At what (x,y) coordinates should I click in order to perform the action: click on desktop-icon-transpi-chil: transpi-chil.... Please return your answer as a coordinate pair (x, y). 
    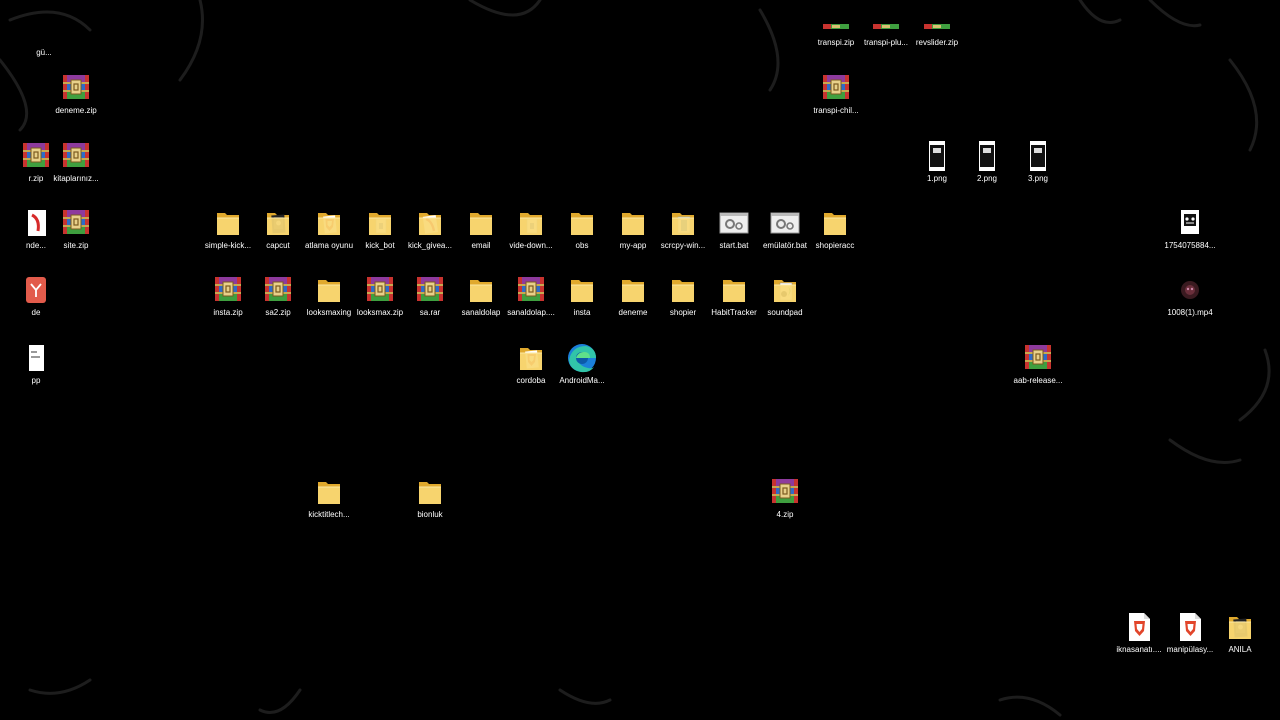
    Looking at the image, I should click on (836, 104).